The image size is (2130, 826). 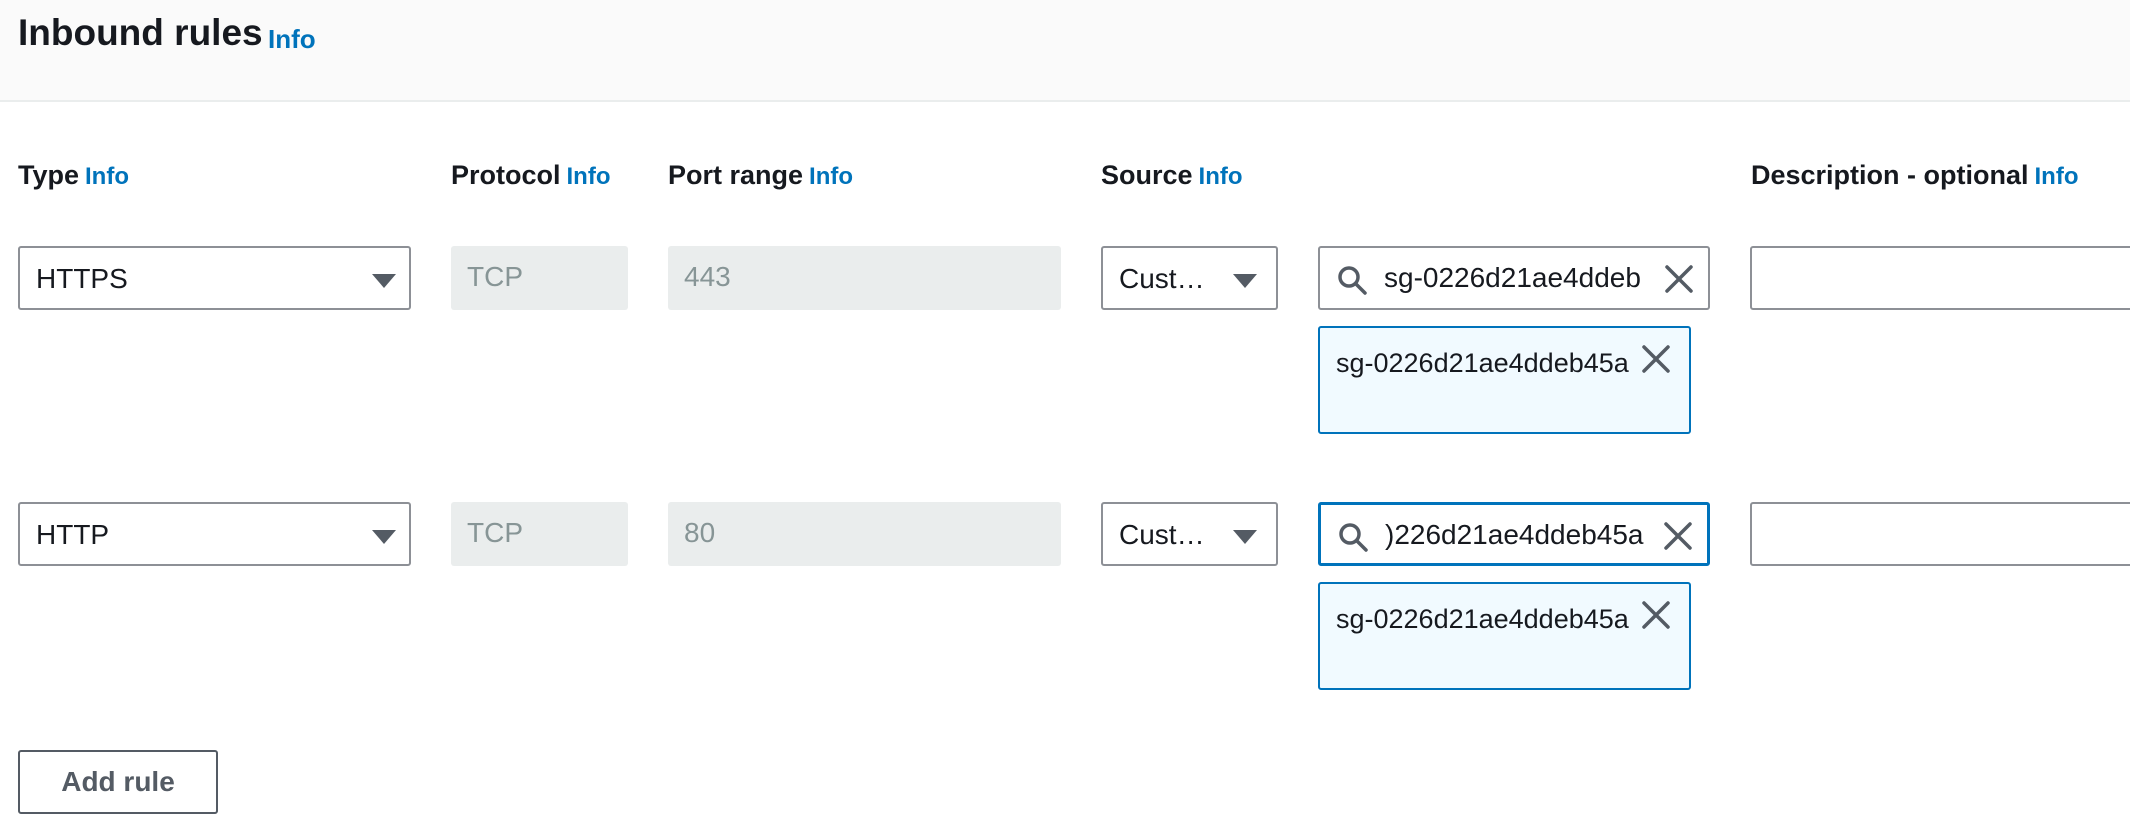 What do you see at coordinates (864, 534) in the screenshot?
I see `rule-2-port-range-field: 80` at bounding box center [864, 534].